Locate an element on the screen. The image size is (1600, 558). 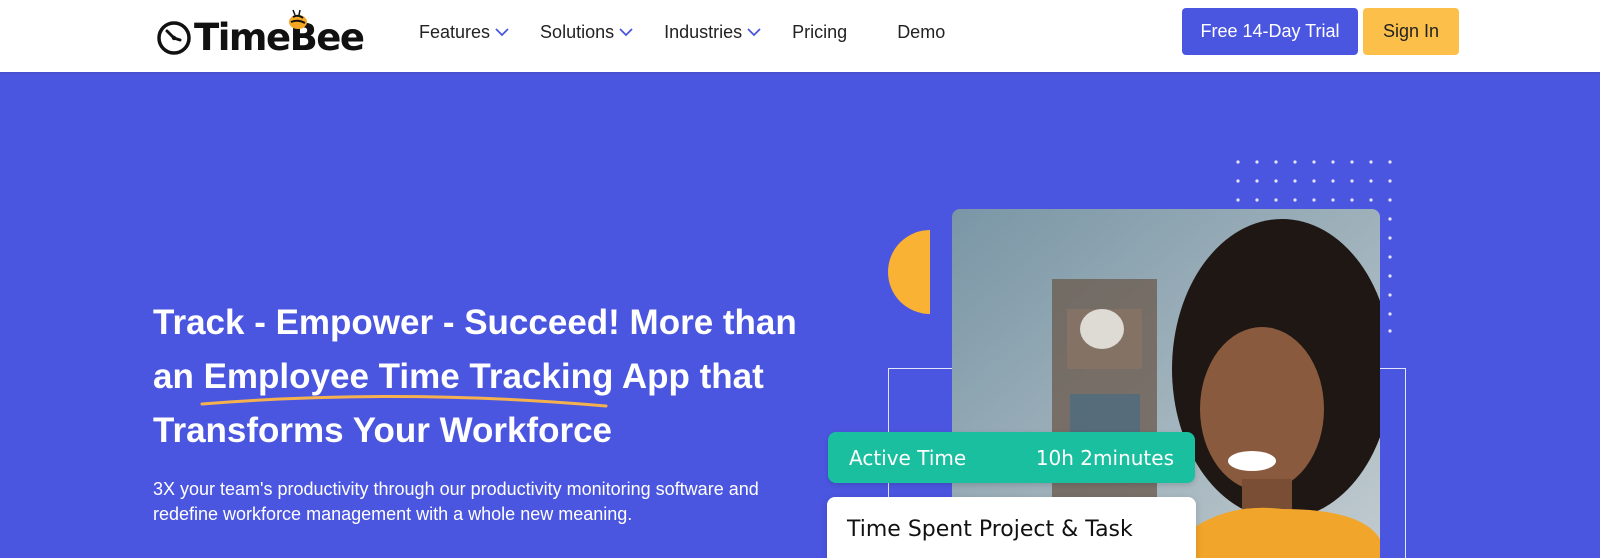
free-trial-button: Free 14-Day Trial is located at coordinates (1270, 31).